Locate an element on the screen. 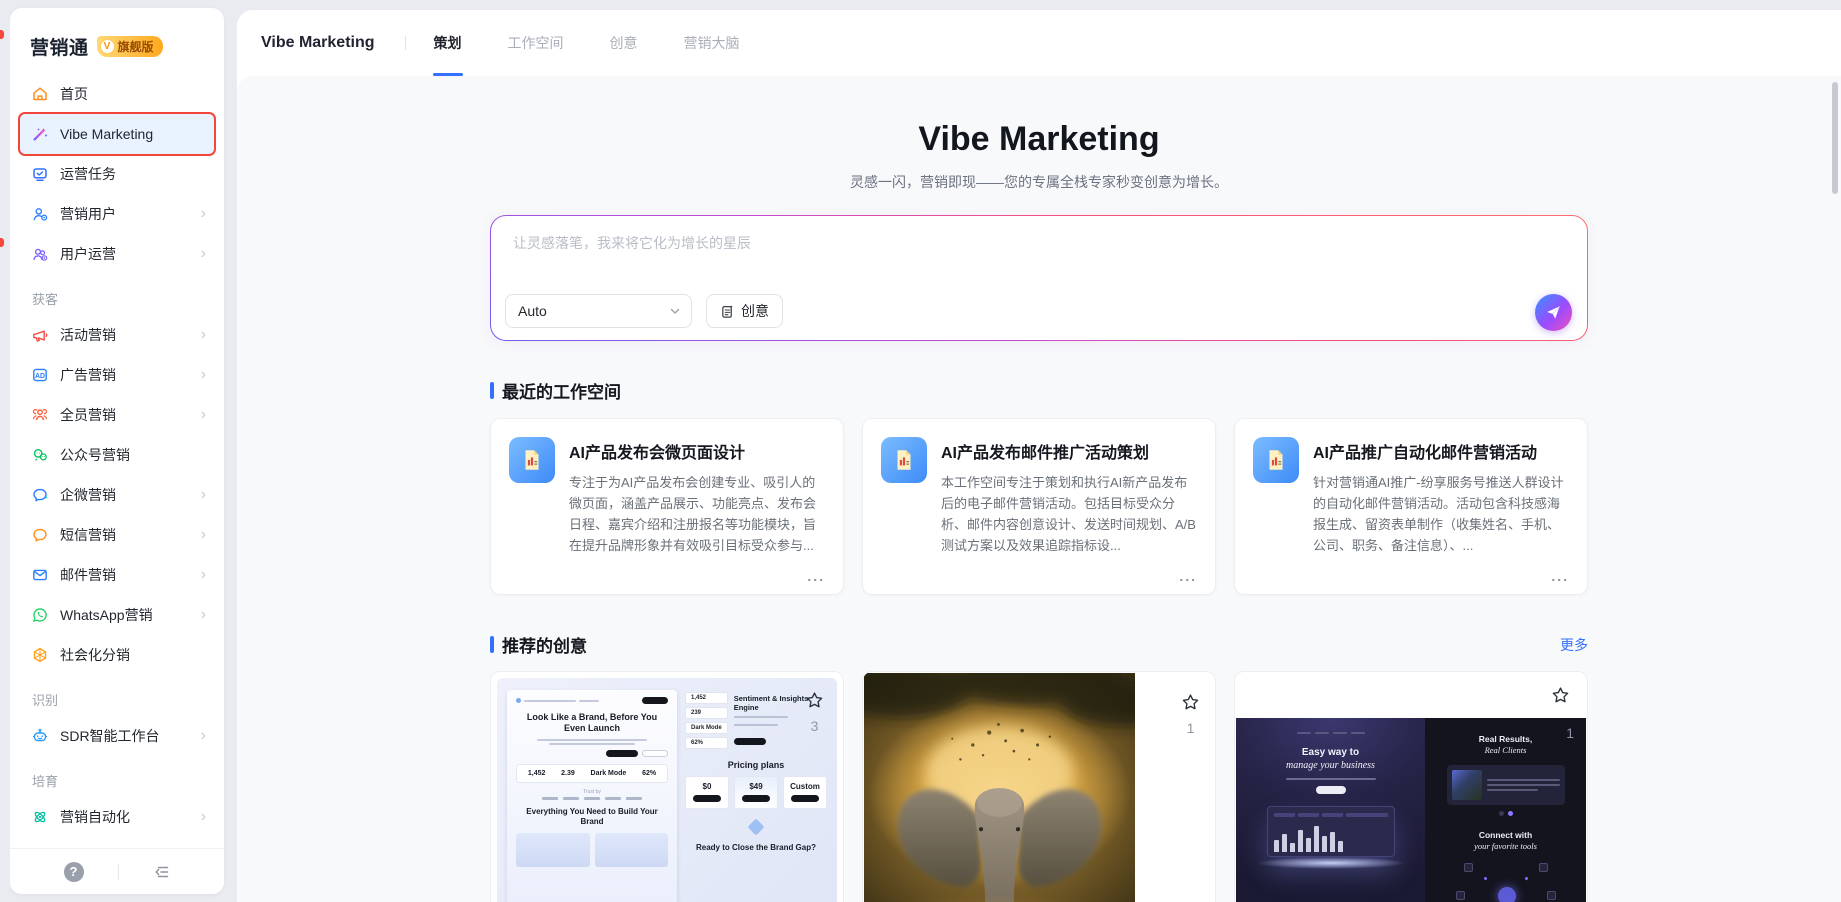 This screenshot has height=902, width=1841. favorite-count: 3 is located at coordinates (814, 726).